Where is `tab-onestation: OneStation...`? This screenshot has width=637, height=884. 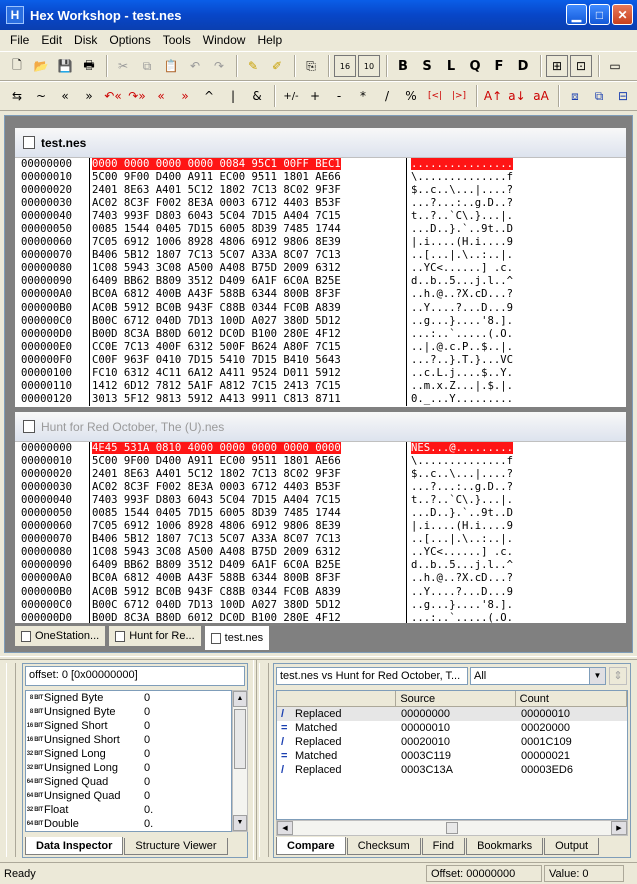 tab-onestation: OneStation... is located at coordinates (60, 636).